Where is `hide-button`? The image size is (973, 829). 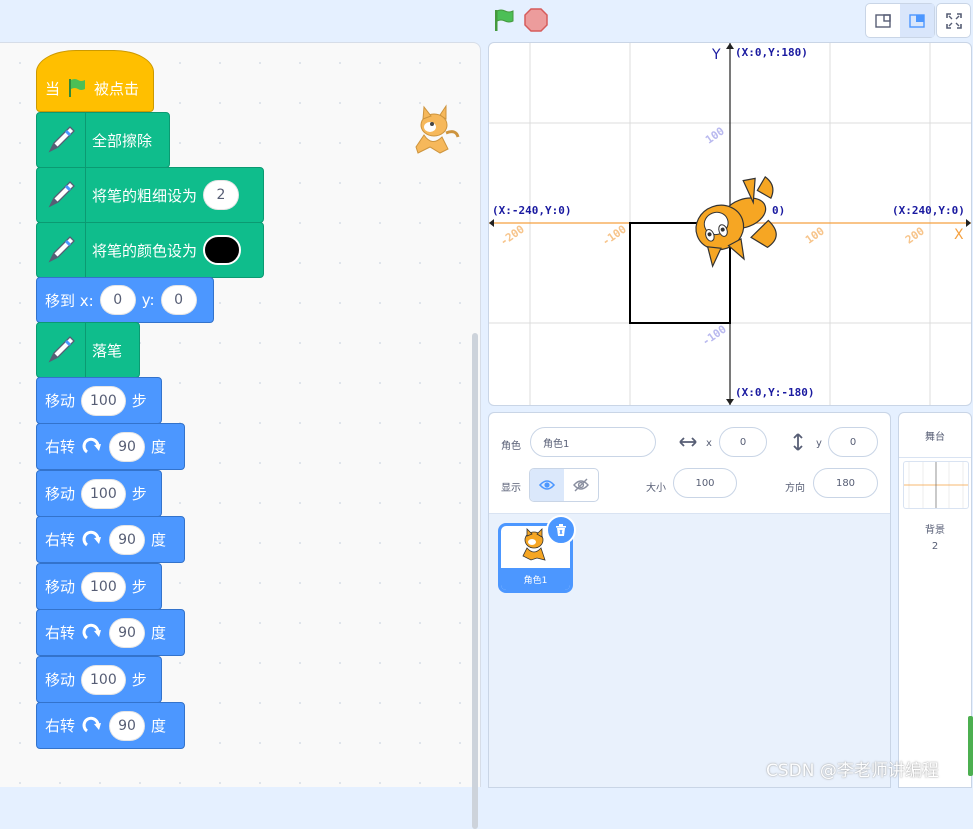 hide-button is located at coordinates (581, 485).